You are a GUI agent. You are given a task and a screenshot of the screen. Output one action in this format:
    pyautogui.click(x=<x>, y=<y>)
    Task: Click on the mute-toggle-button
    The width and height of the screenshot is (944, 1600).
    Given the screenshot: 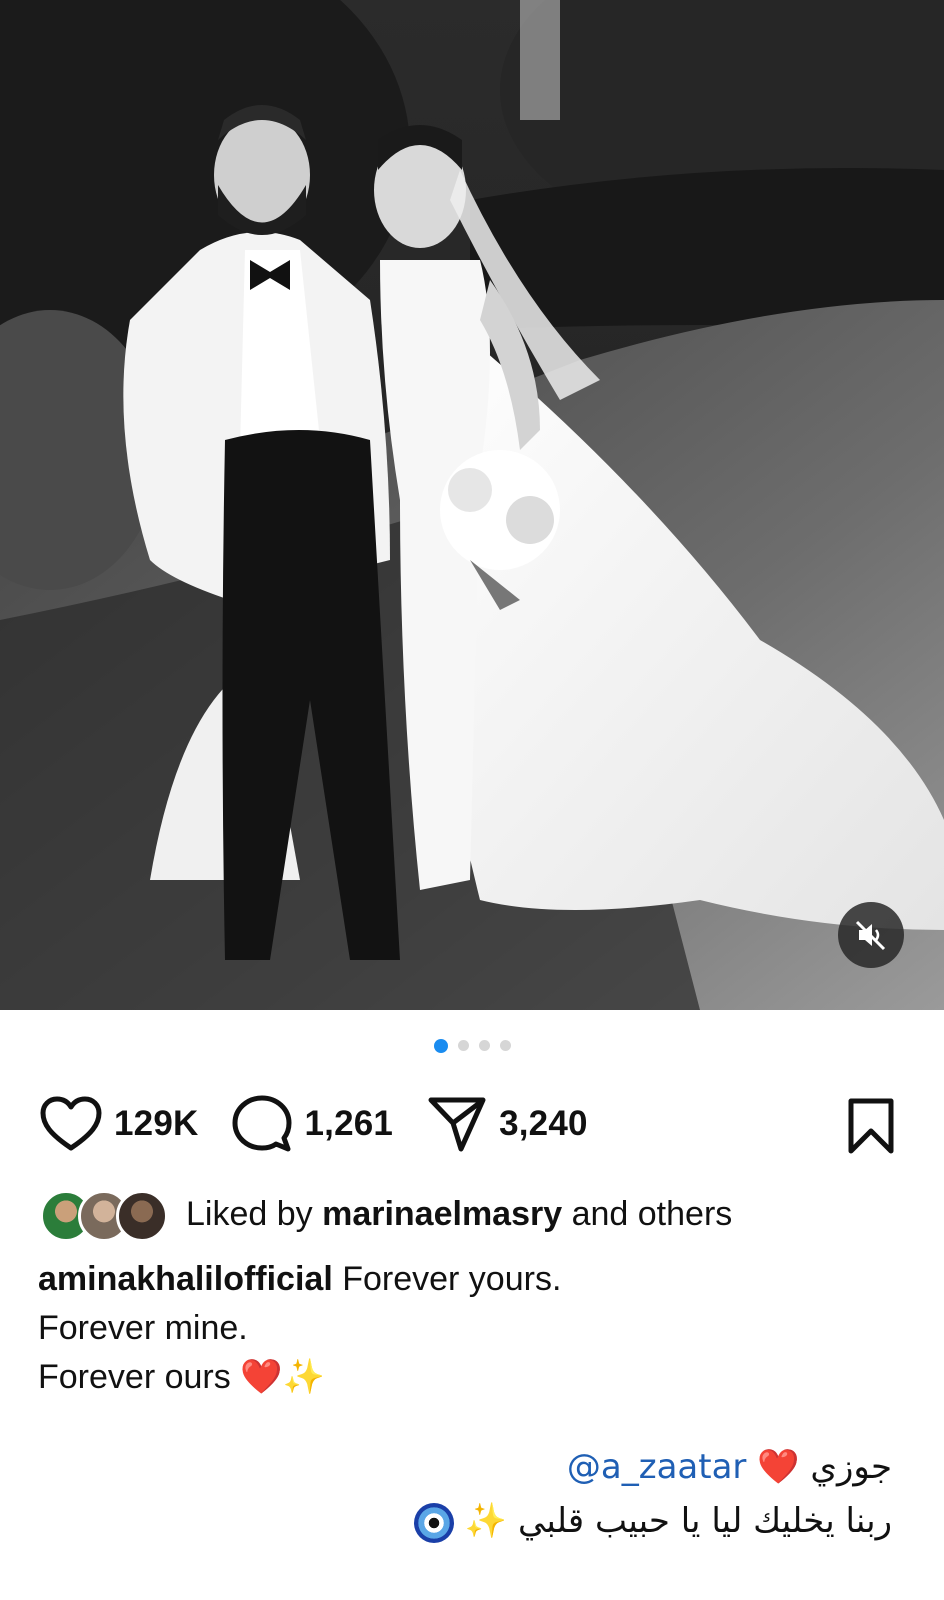 What is the action you would take?
    pyautogui.click(x=871, y=935)
    